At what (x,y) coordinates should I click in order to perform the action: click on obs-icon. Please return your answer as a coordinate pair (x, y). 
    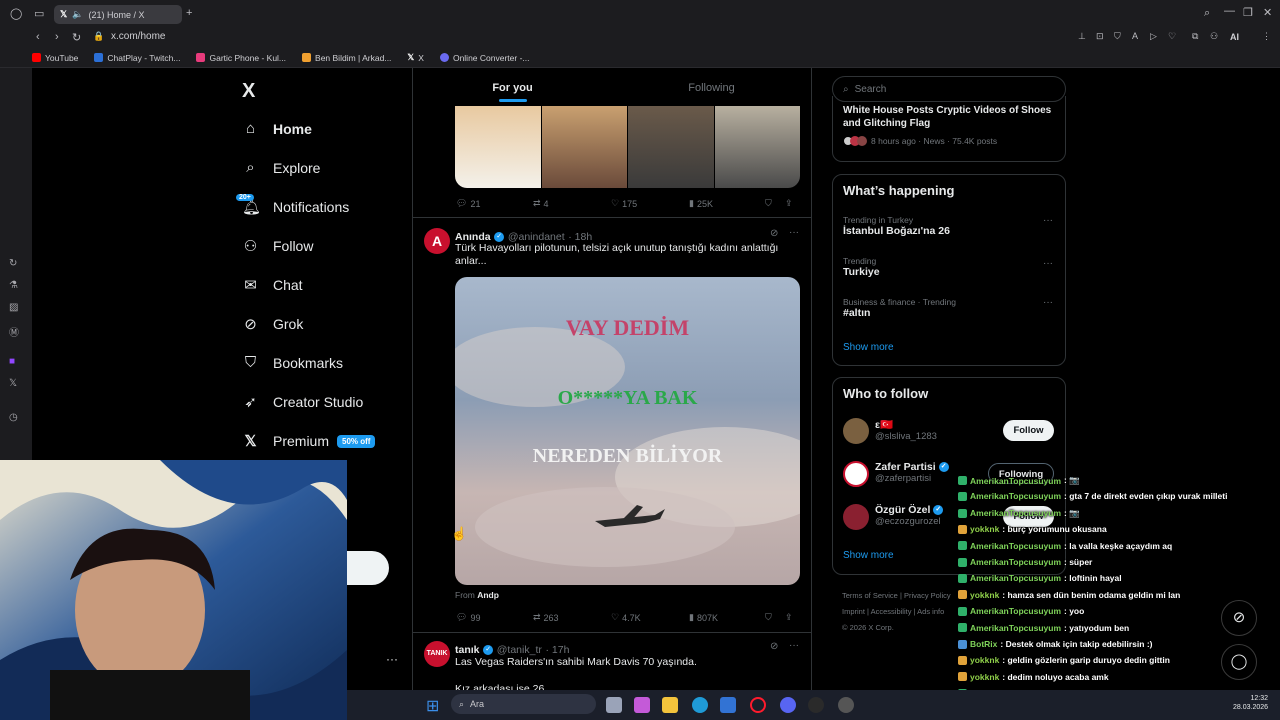
    Looking at the image, I should click on (816, 705).